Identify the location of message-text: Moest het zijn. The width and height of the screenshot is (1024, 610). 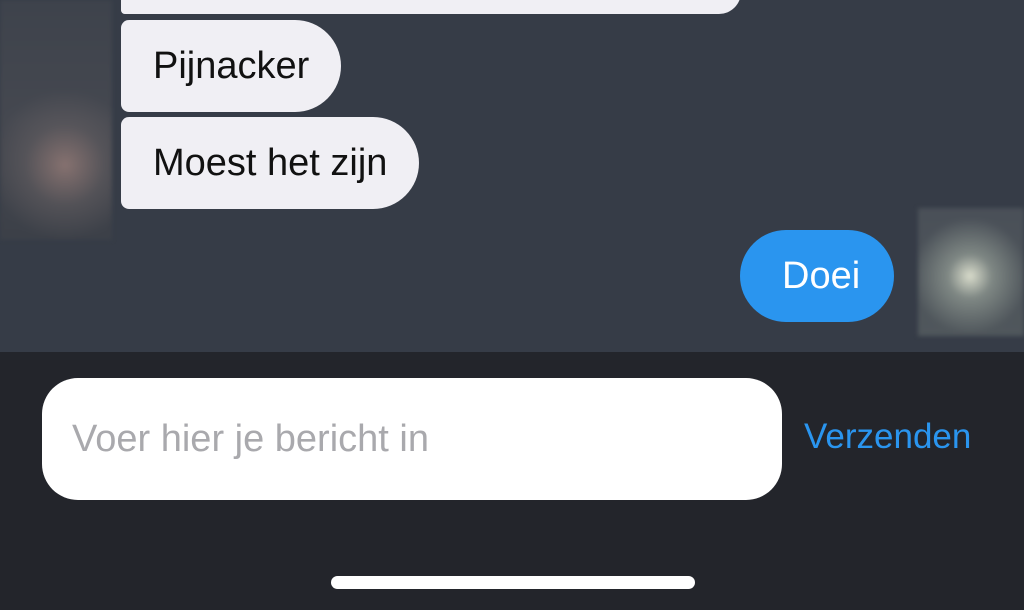
(270, 163).